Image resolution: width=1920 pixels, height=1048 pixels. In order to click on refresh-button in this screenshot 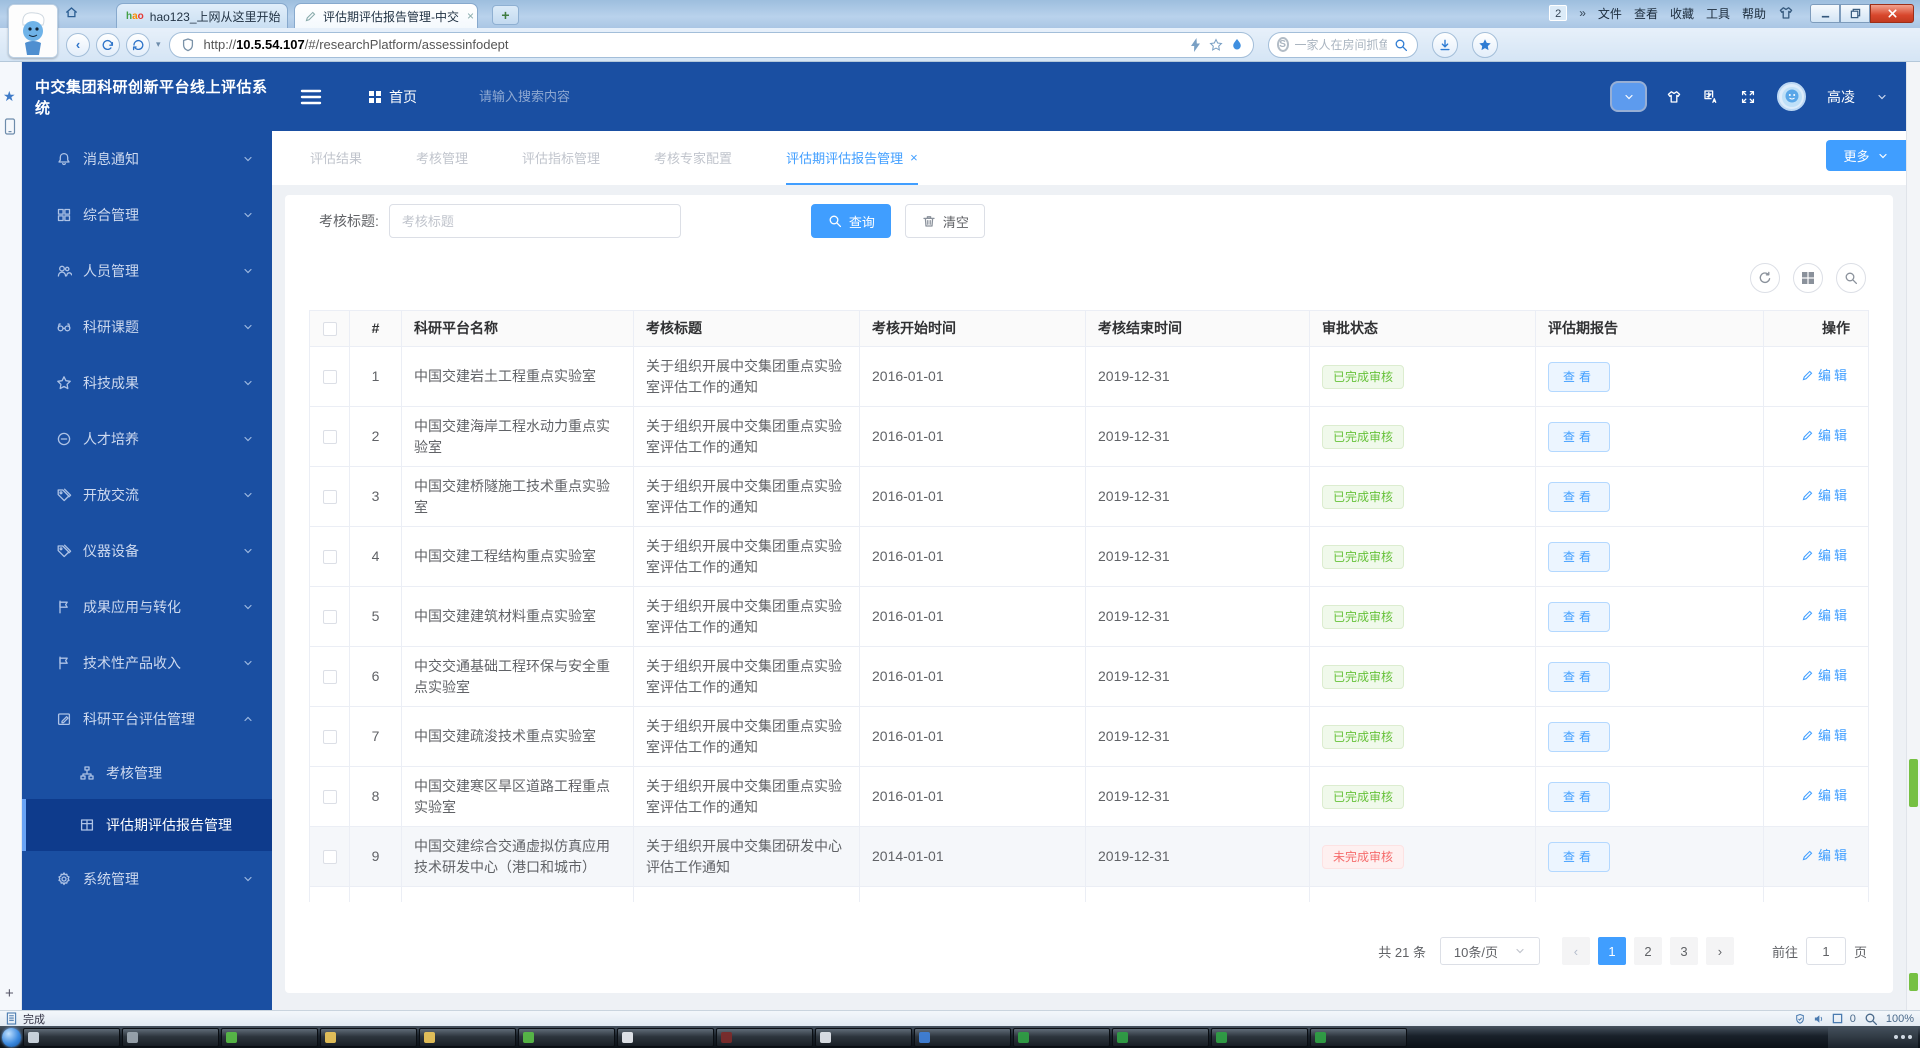, I will do `click(138, 44)`.